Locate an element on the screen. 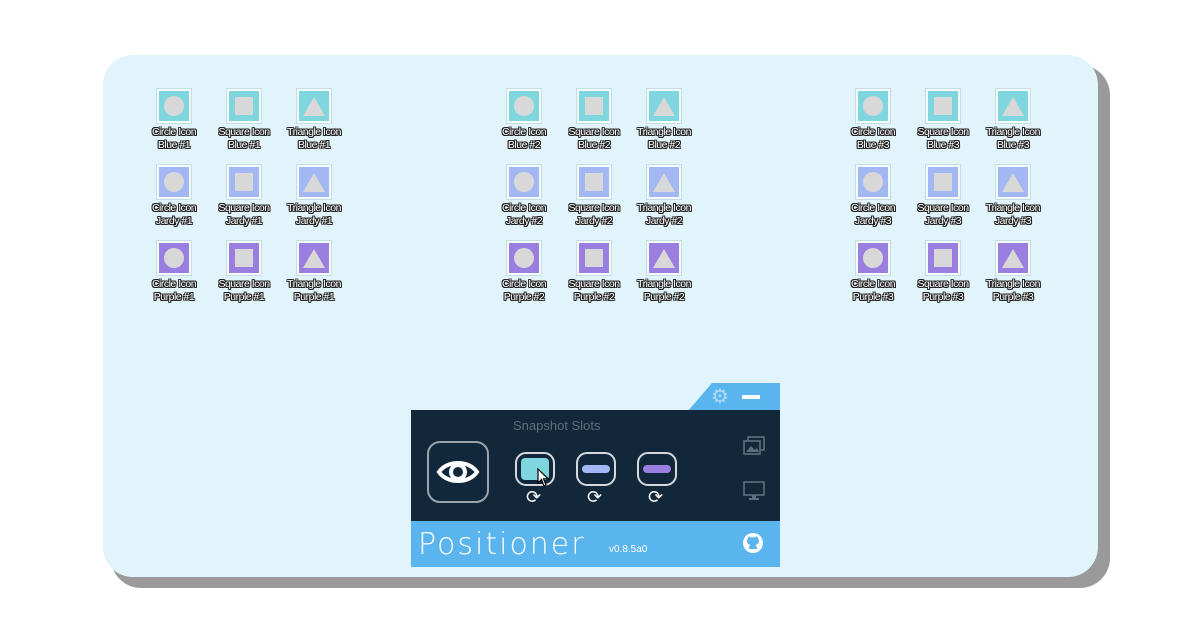 The height and width of the screenshot is (630, 1200). desktop-icon-square-jardy: Square Icon Jardy #1 is located at coordinates (244, 196).